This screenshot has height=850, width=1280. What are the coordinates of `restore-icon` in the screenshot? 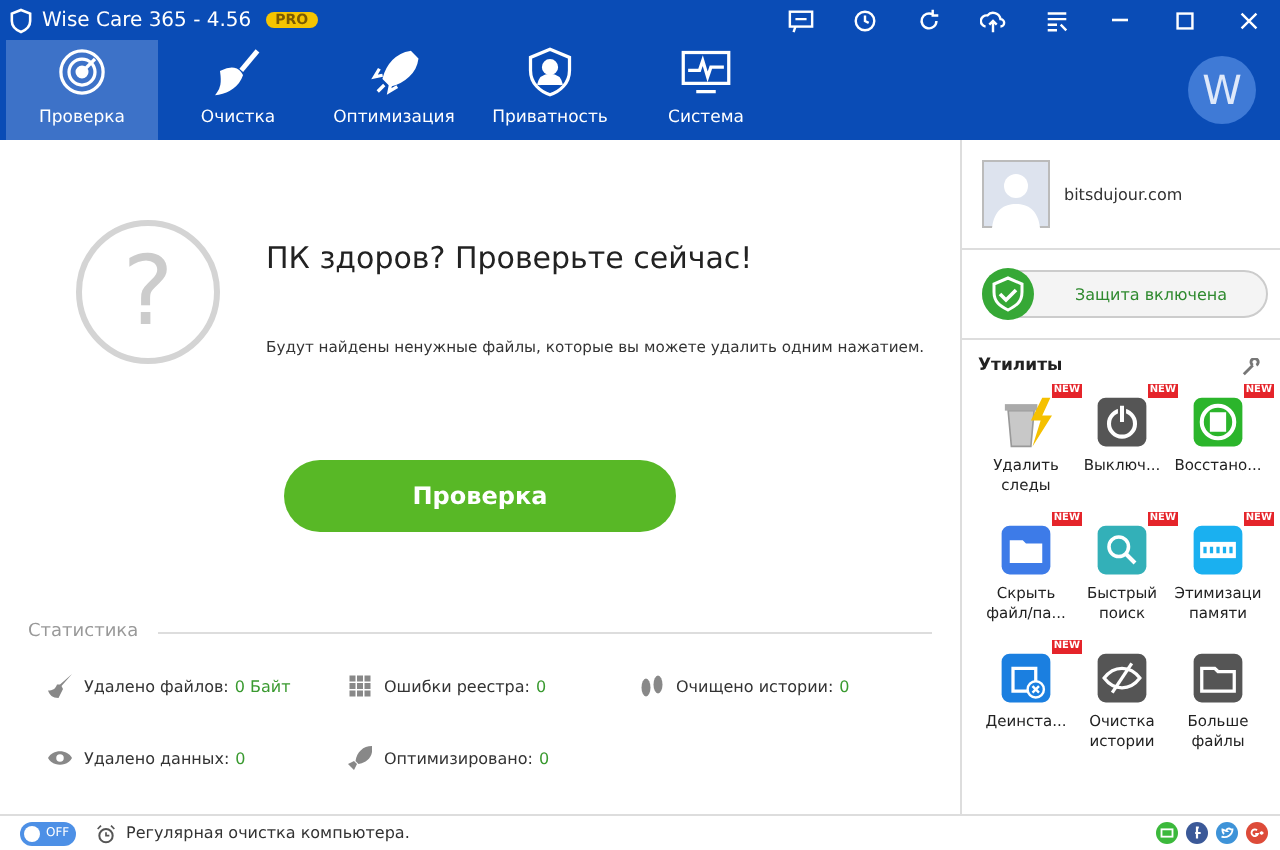 It's located at (1218, 422).